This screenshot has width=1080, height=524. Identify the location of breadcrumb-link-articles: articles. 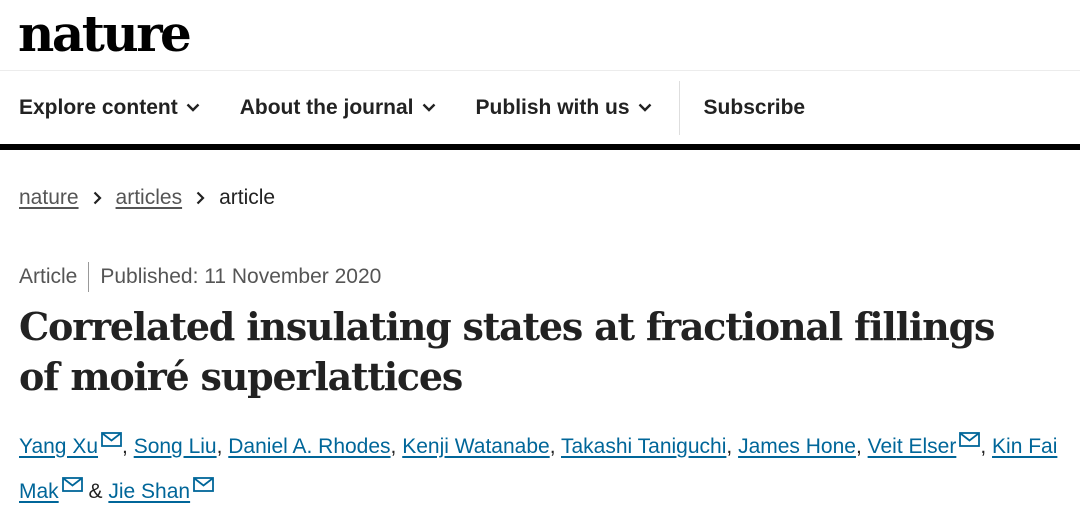
(149, 198).